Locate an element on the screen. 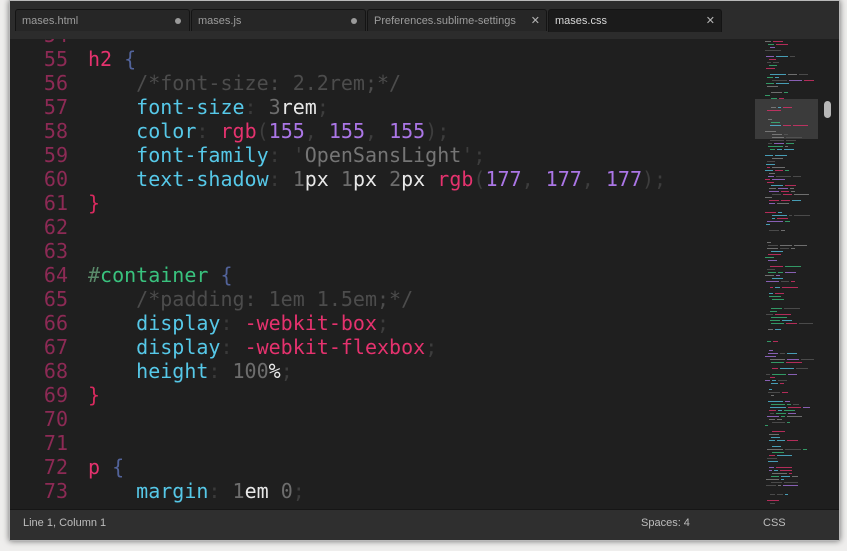  code-line: 55 h2 { is located at coordinates (382, 59).